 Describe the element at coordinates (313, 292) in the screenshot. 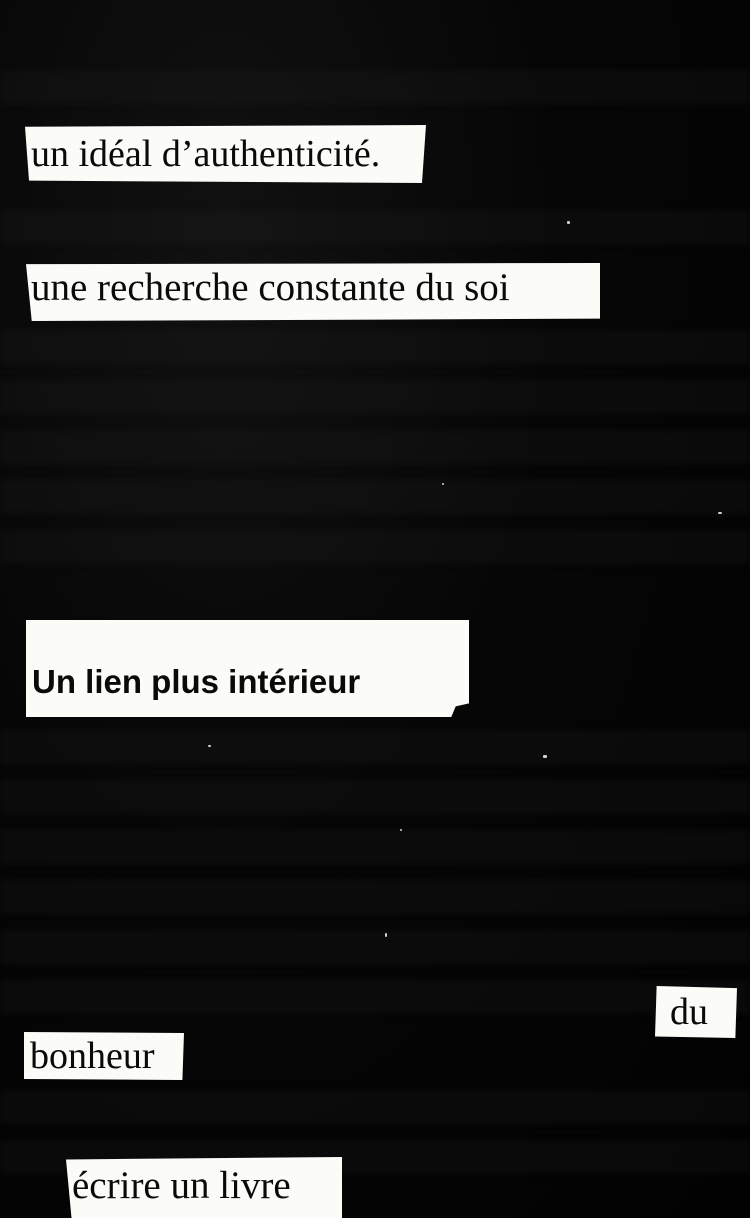

I see `fragment-self-search: une recherche constante du soi` at that location.